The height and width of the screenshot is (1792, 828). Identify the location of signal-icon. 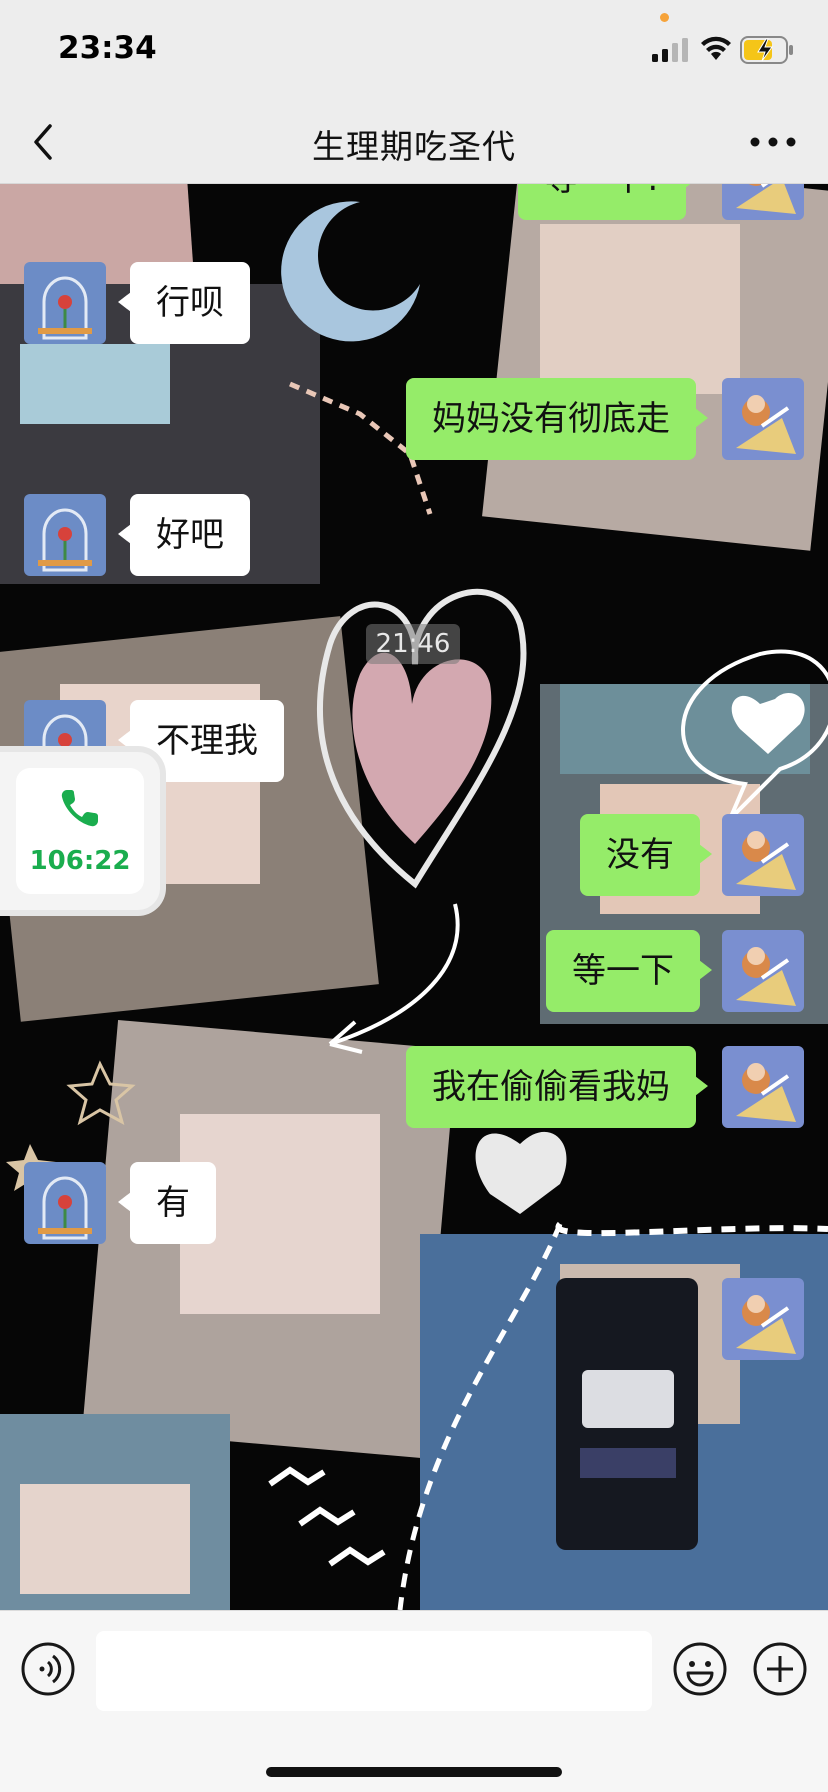
(670, 50).